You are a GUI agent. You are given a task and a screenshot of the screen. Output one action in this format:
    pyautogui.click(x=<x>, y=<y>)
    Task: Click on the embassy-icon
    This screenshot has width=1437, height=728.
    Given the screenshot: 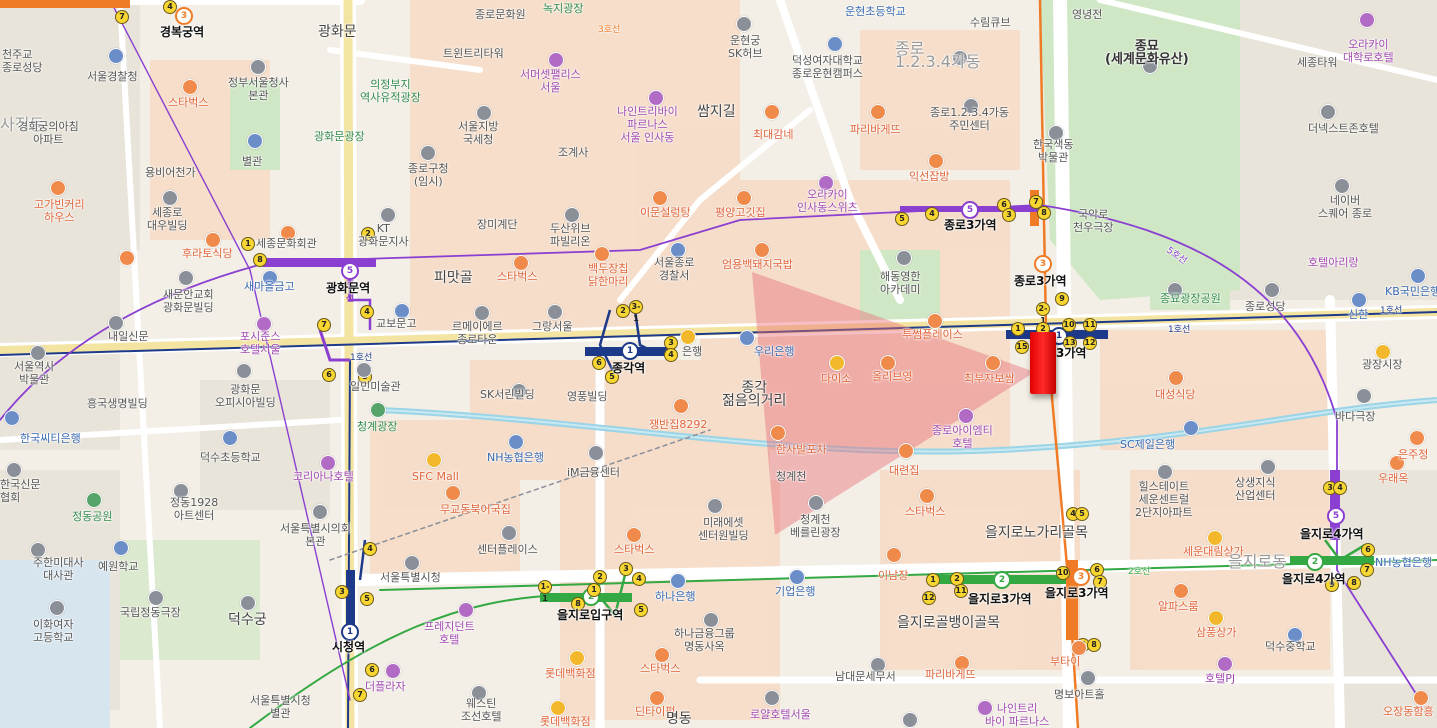 What is the action you would take?
    pyautogui.click(x=121, y=548)
    